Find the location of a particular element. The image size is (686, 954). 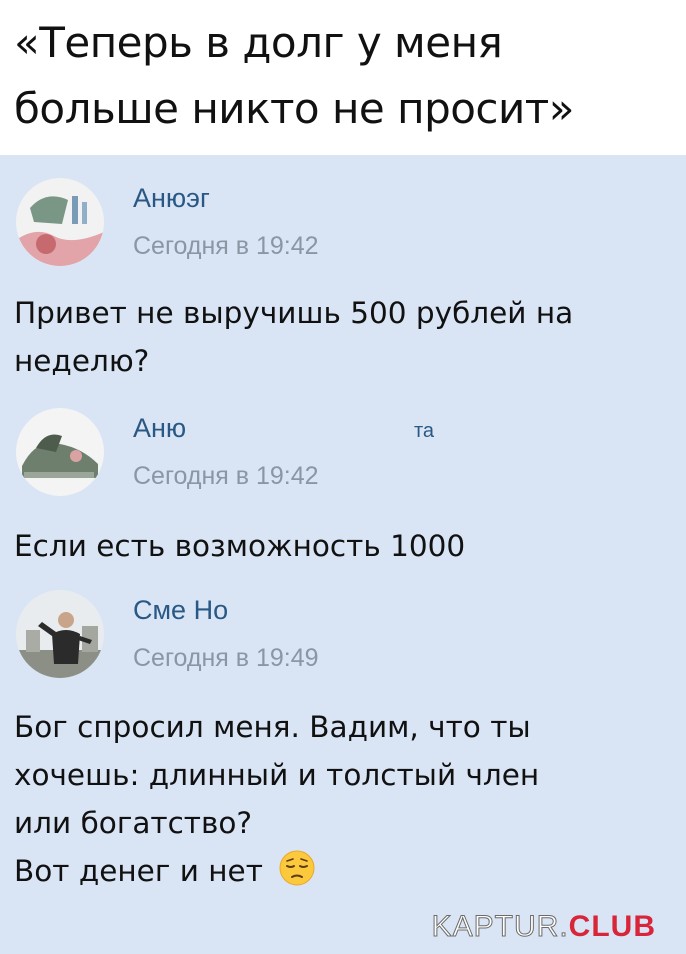

message-text: Привет не выручишь 500 рублей на неделю? is located at coordinates (339, 337).